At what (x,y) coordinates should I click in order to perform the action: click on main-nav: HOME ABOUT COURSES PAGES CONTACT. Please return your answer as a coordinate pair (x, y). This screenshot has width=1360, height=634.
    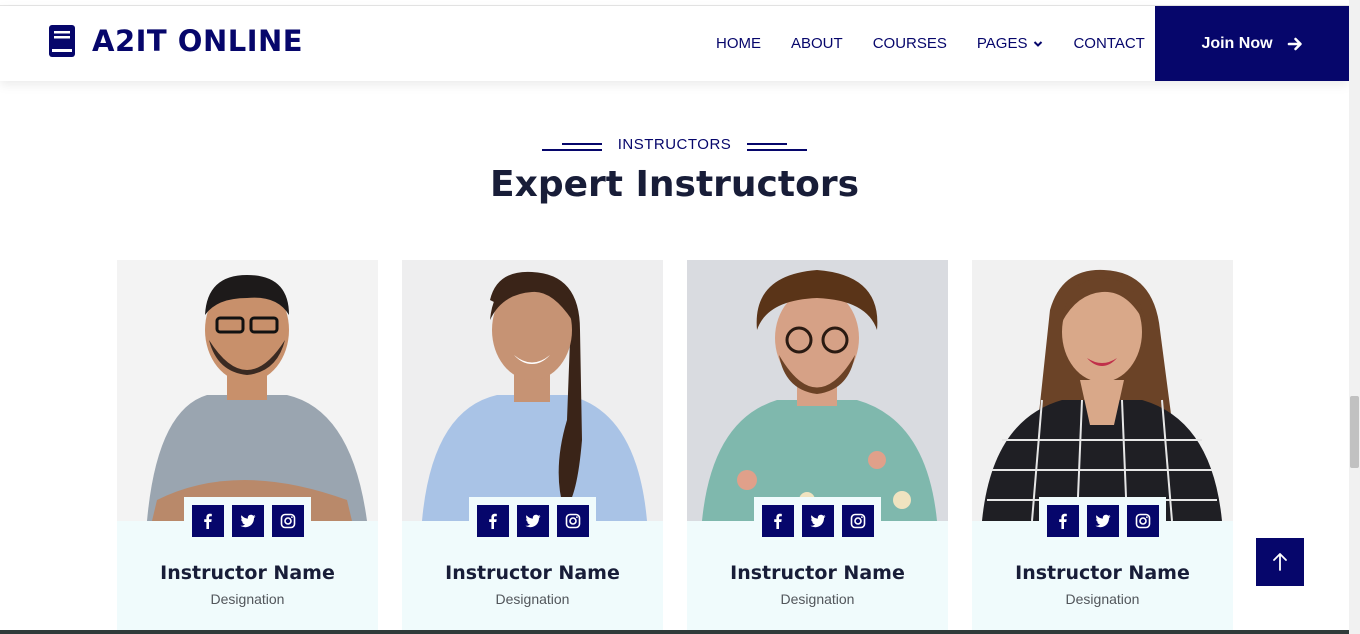
    Looking at the image, I should click on (945, 43).